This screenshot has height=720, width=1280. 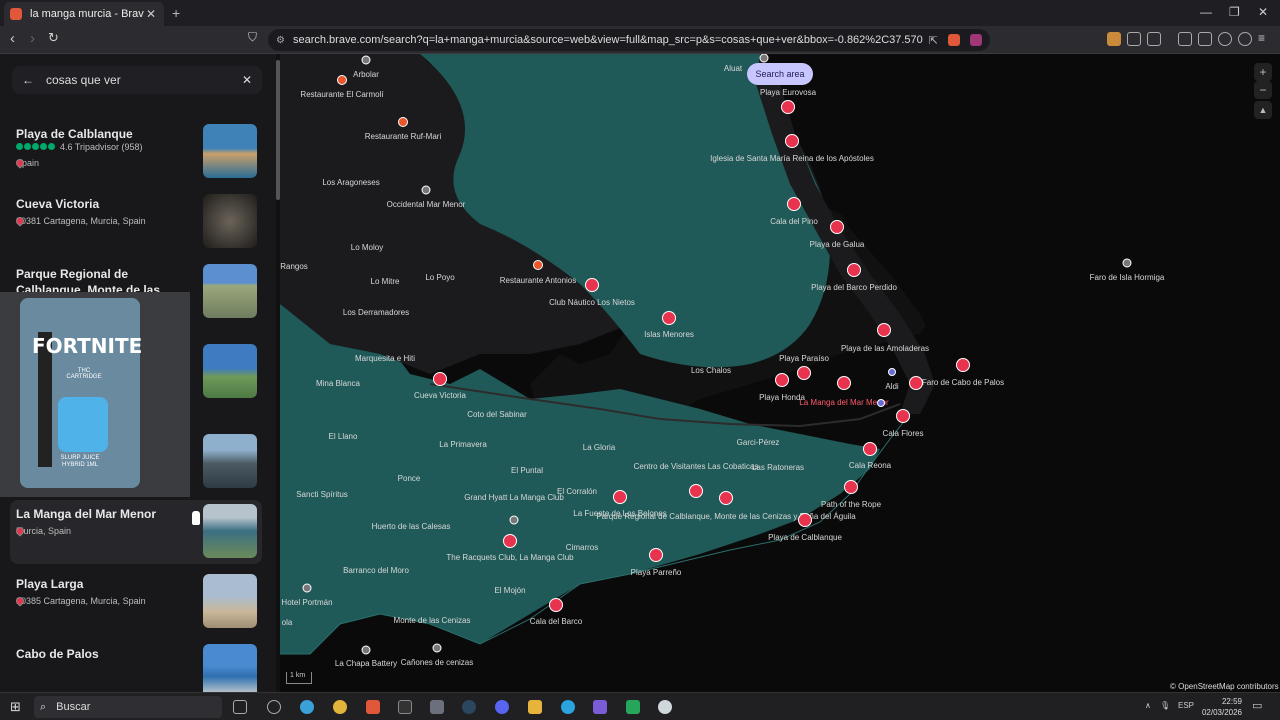 I want to click on file-explorer-icon, so click(x=535, y=707).